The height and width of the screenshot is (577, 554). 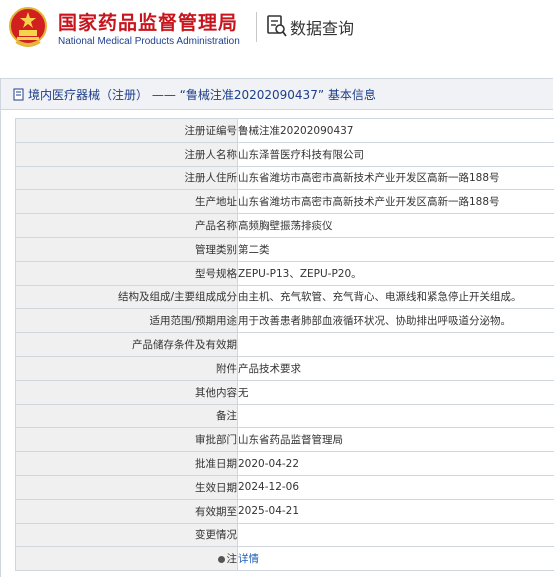 What do you see at coordinates (127, 464) in the screenshot?
I see `row-label: 批准日期` at bounding box center [127, 464].